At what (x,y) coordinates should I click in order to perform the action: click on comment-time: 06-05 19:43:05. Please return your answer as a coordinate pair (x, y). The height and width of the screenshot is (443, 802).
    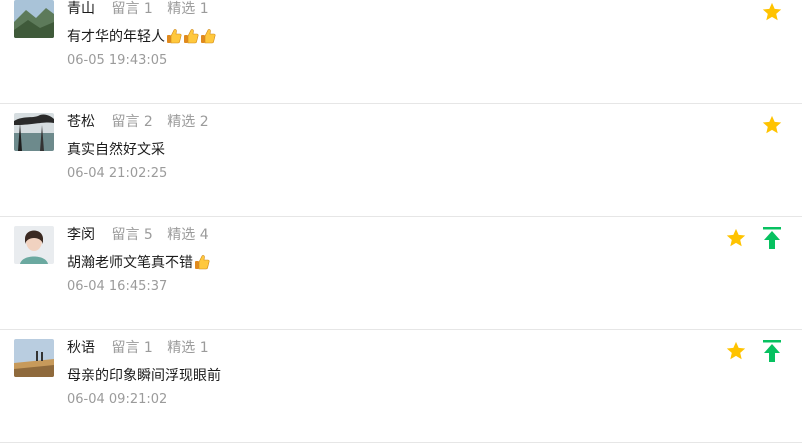
    Looking at the image, I should click on (117, 60).